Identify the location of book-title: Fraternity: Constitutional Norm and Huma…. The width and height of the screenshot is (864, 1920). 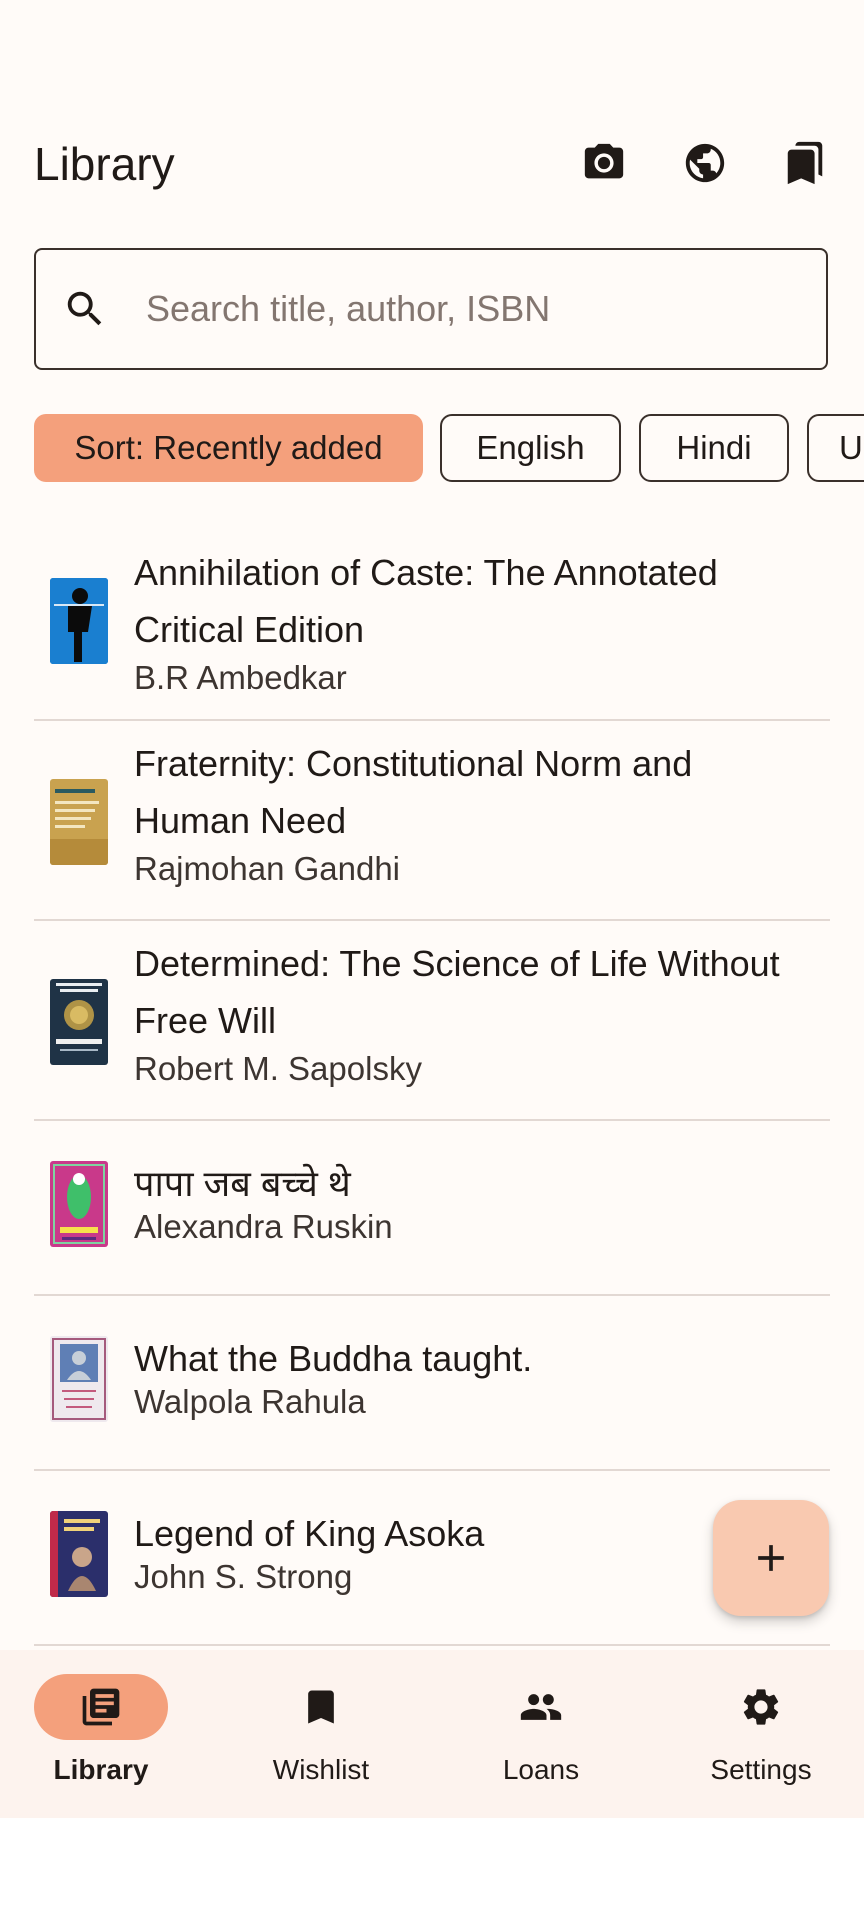
(413, 792).